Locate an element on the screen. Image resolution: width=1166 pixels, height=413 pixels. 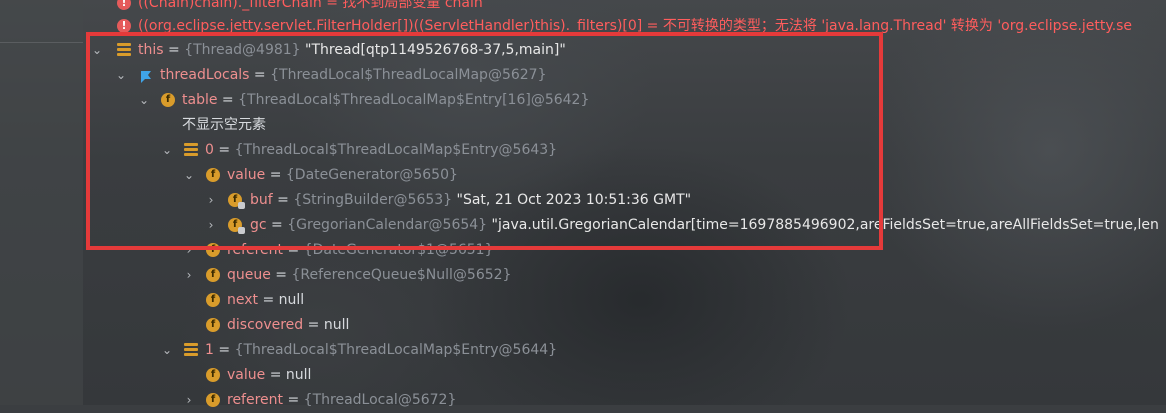
object-list-icon is located at coordinates (191, 350).